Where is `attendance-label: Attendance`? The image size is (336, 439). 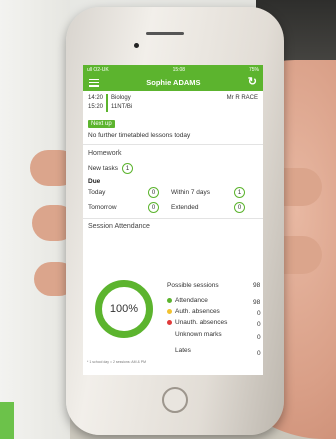 attendance-label: Attendance is located at coordinates (191, 300).